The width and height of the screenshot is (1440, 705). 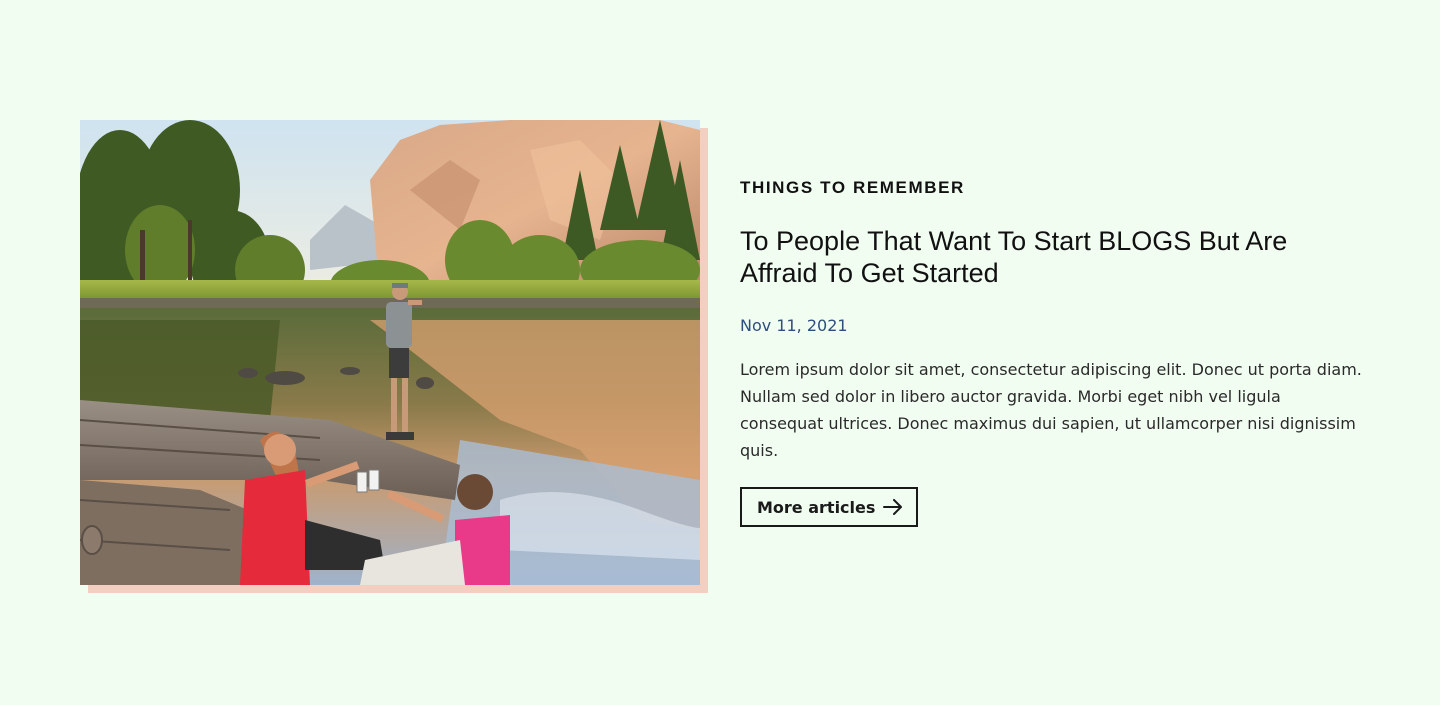 I want to click on arrow-right-icon, so click(x=893, y=507).